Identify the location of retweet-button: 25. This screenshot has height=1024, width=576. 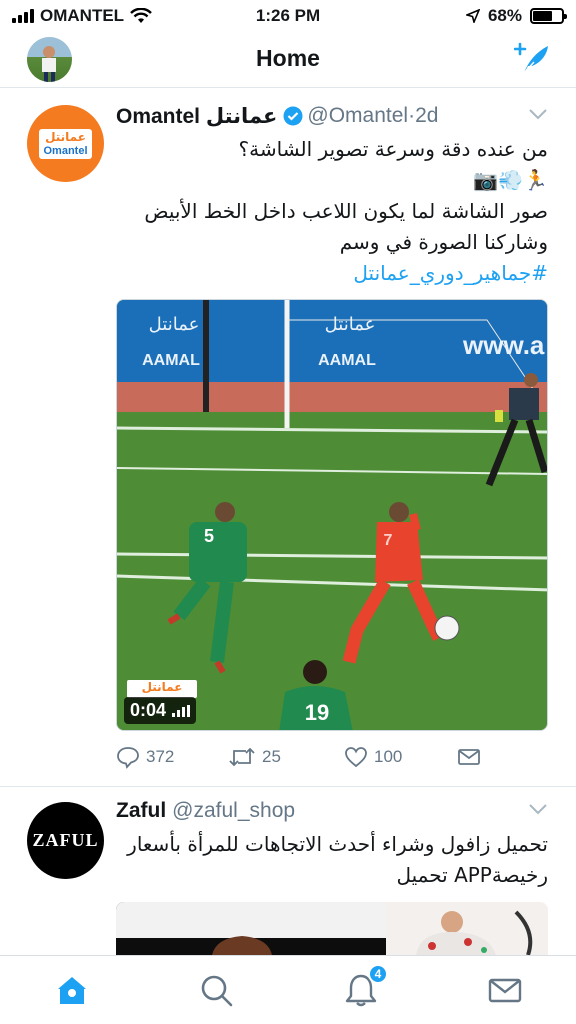
(254, 757).